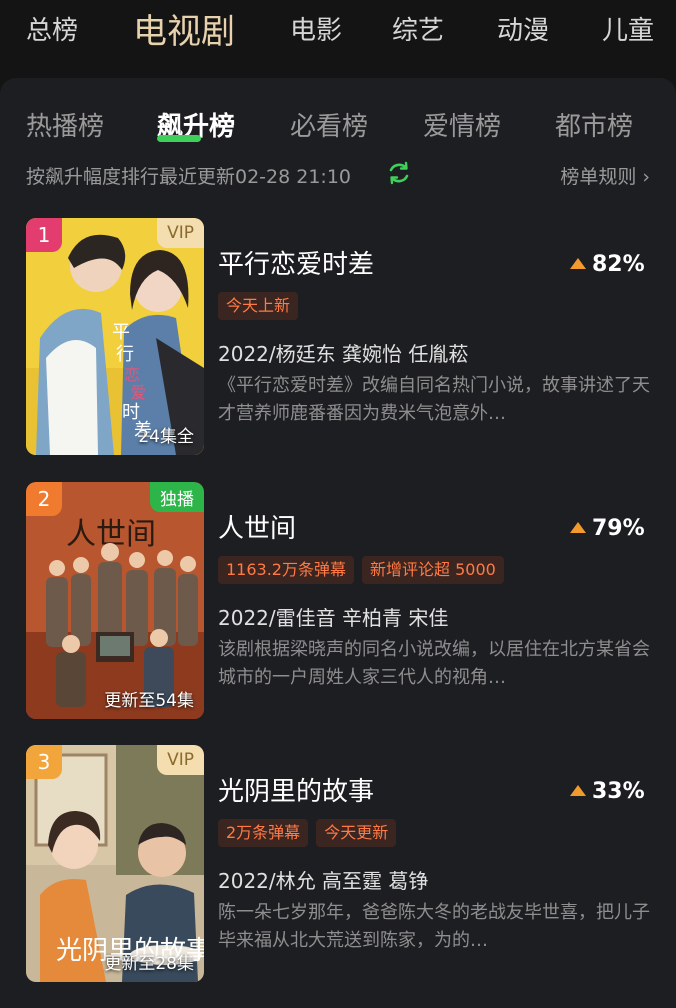 The width and height of the screenshot is (676, 1008). Describe the element at coordinates (399, 173) in the screenshot. I see `refresh-icon` at that location.